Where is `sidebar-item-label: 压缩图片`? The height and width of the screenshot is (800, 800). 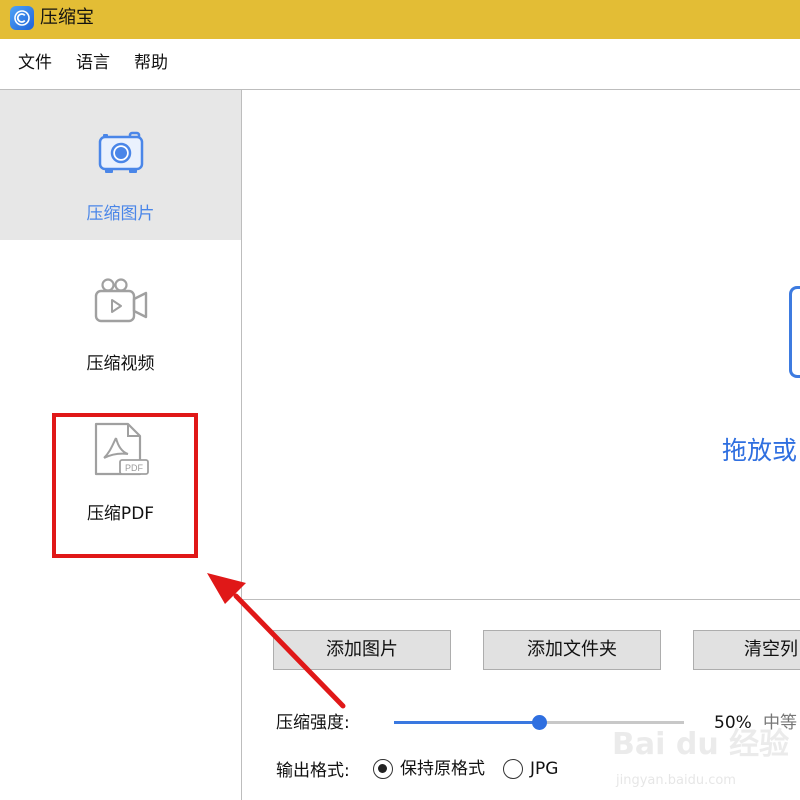 sidebar-item-label: 压缩图片 is located at coordinates (120, 214).